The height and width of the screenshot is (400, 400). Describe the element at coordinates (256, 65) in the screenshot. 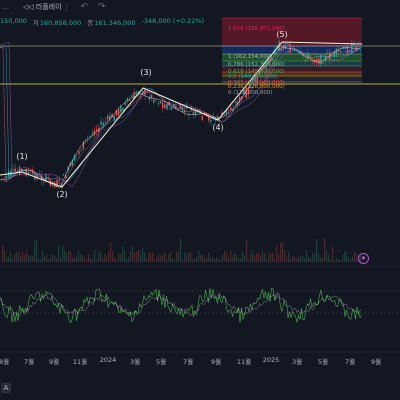

I see `fib-level-label: 0.786 (152,300,000)` at that location.